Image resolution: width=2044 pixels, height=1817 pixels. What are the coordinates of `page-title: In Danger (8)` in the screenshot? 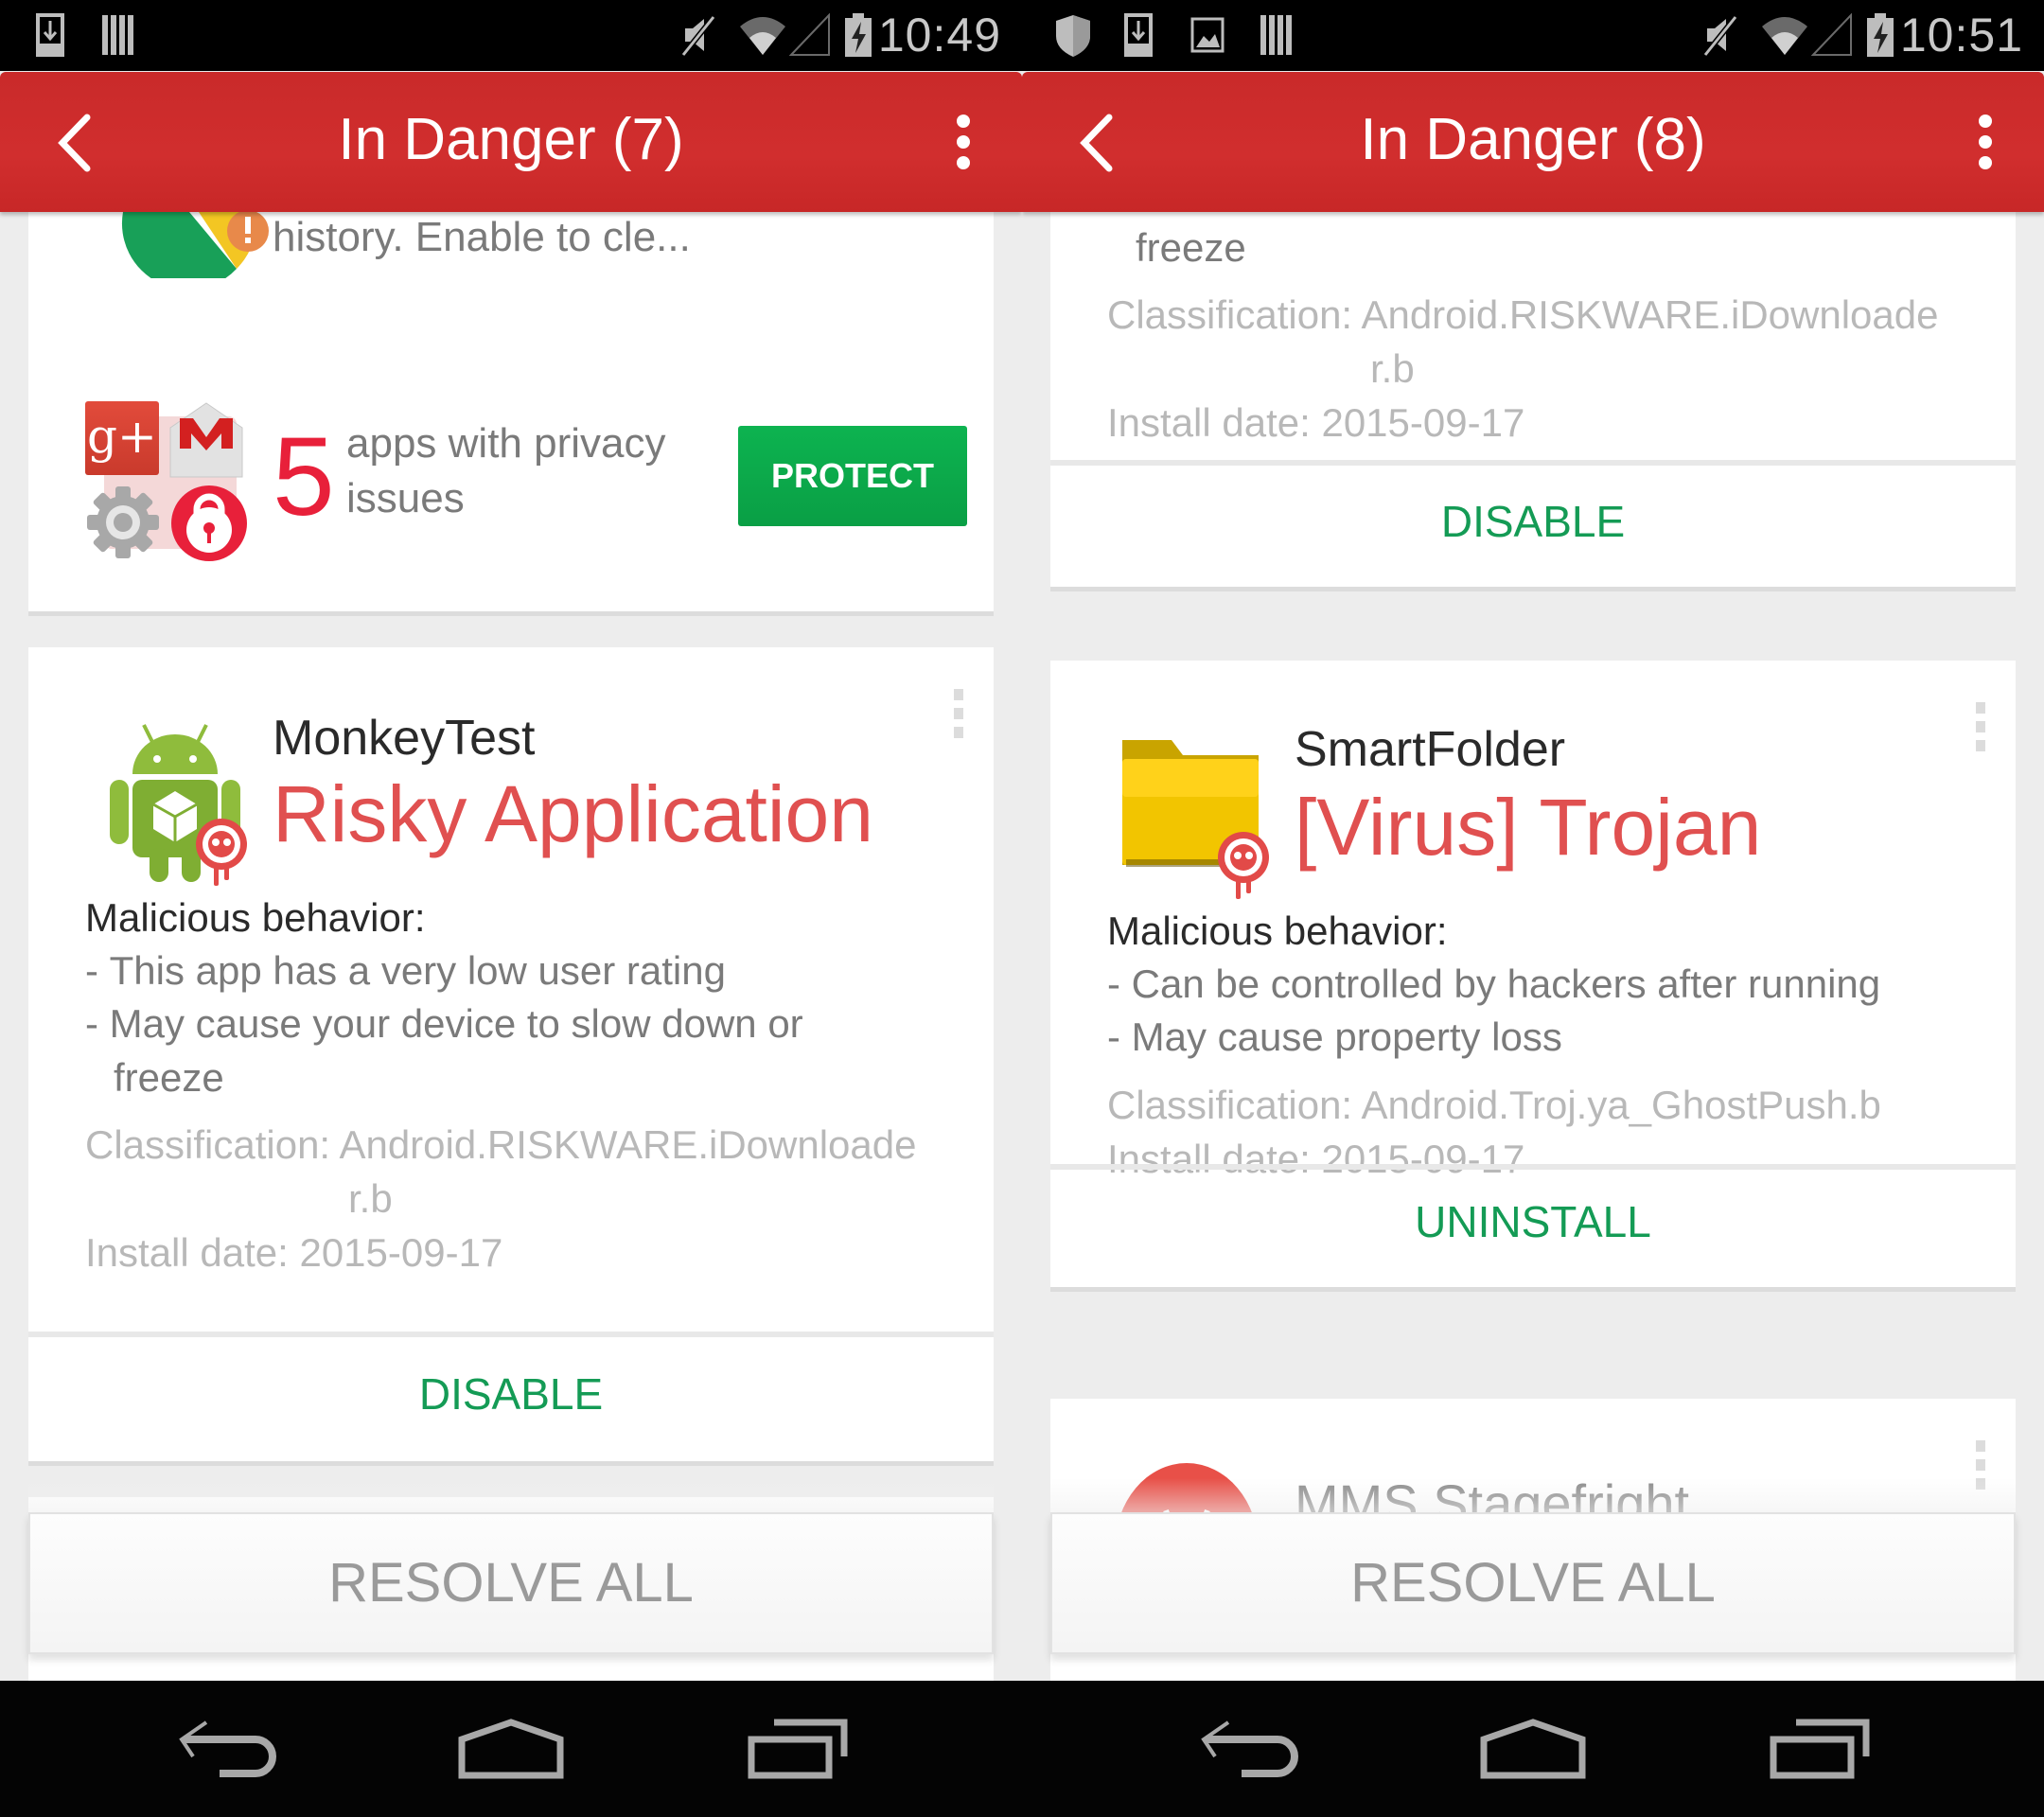 It's located at (1533, 140).